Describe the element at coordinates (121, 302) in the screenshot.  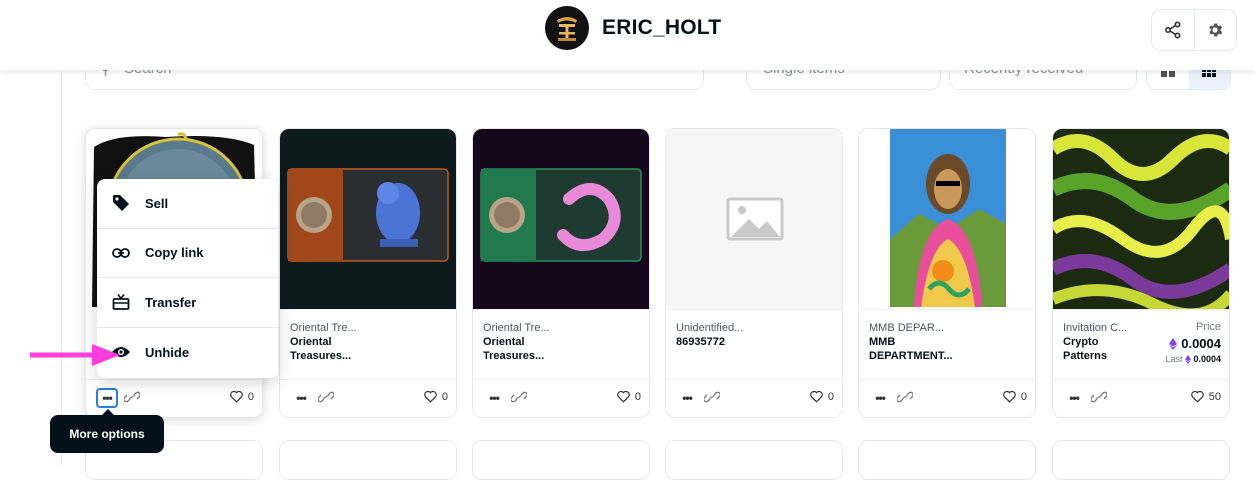
I see `gift-icon` at that location.